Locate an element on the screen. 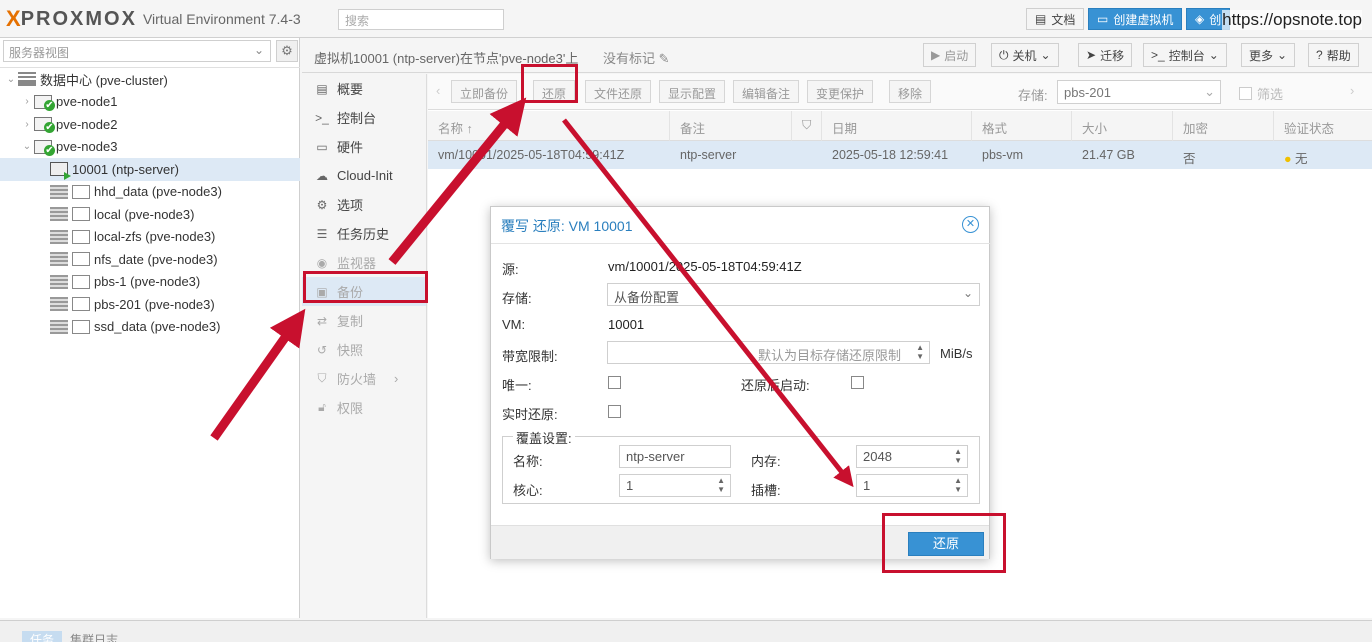 This screenshot has height=642, width=1372. column-header-encrypted: 加密 is located at coordinates (1223, 126).